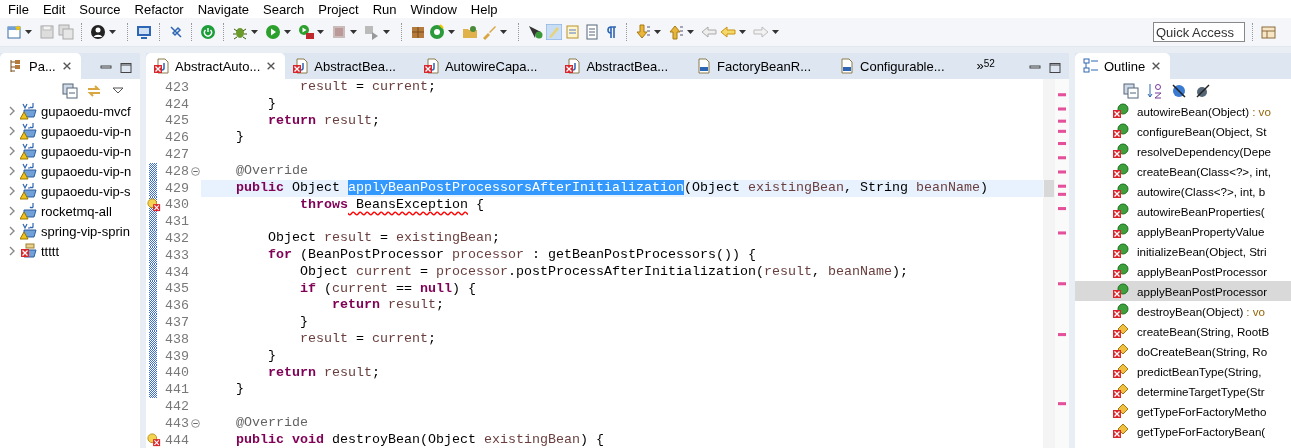  Describe the element at coordinates (55, 9) in the screenshot. I see `menu-item: Edit` at that location.